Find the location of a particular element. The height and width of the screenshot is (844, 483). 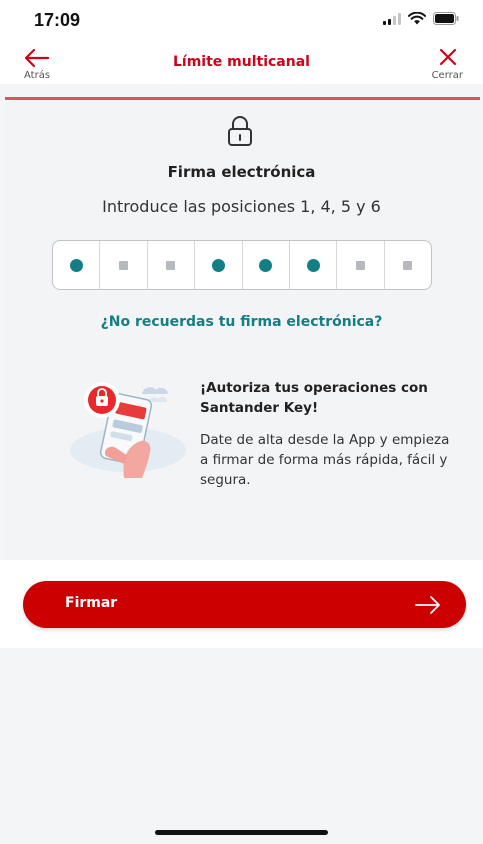

sign-button: Firmar is located at coordinates (244, 604).